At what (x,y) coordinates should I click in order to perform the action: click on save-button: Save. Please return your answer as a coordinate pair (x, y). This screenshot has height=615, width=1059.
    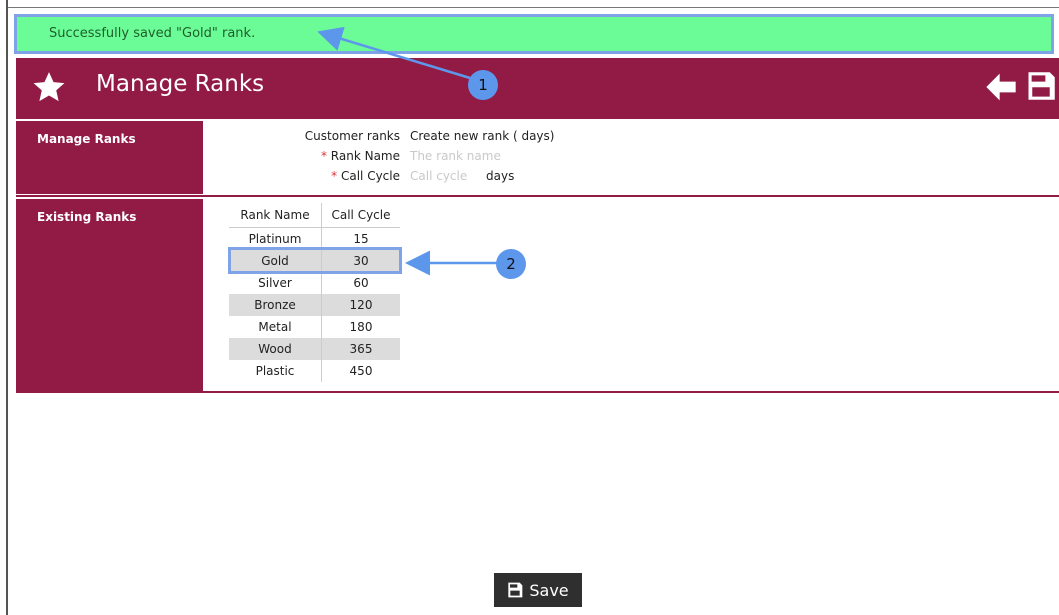
    Looking at the image, I should click on (538, 590).